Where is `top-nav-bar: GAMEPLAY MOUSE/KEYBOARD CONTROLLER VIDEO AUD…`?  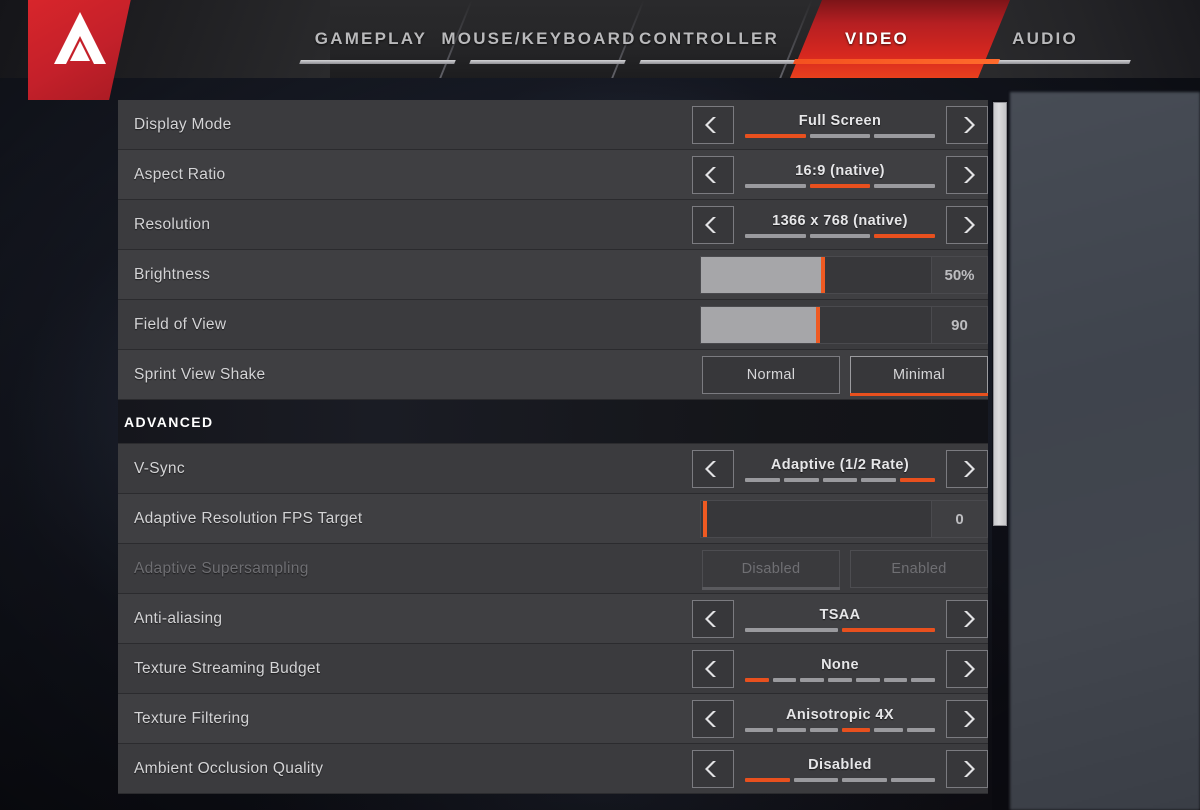
top-nav-bar: GAMEPLAY MOUSE/KEYBOARD CONTROLLER VIDEO AUD… is located at coordinates (600, 39).